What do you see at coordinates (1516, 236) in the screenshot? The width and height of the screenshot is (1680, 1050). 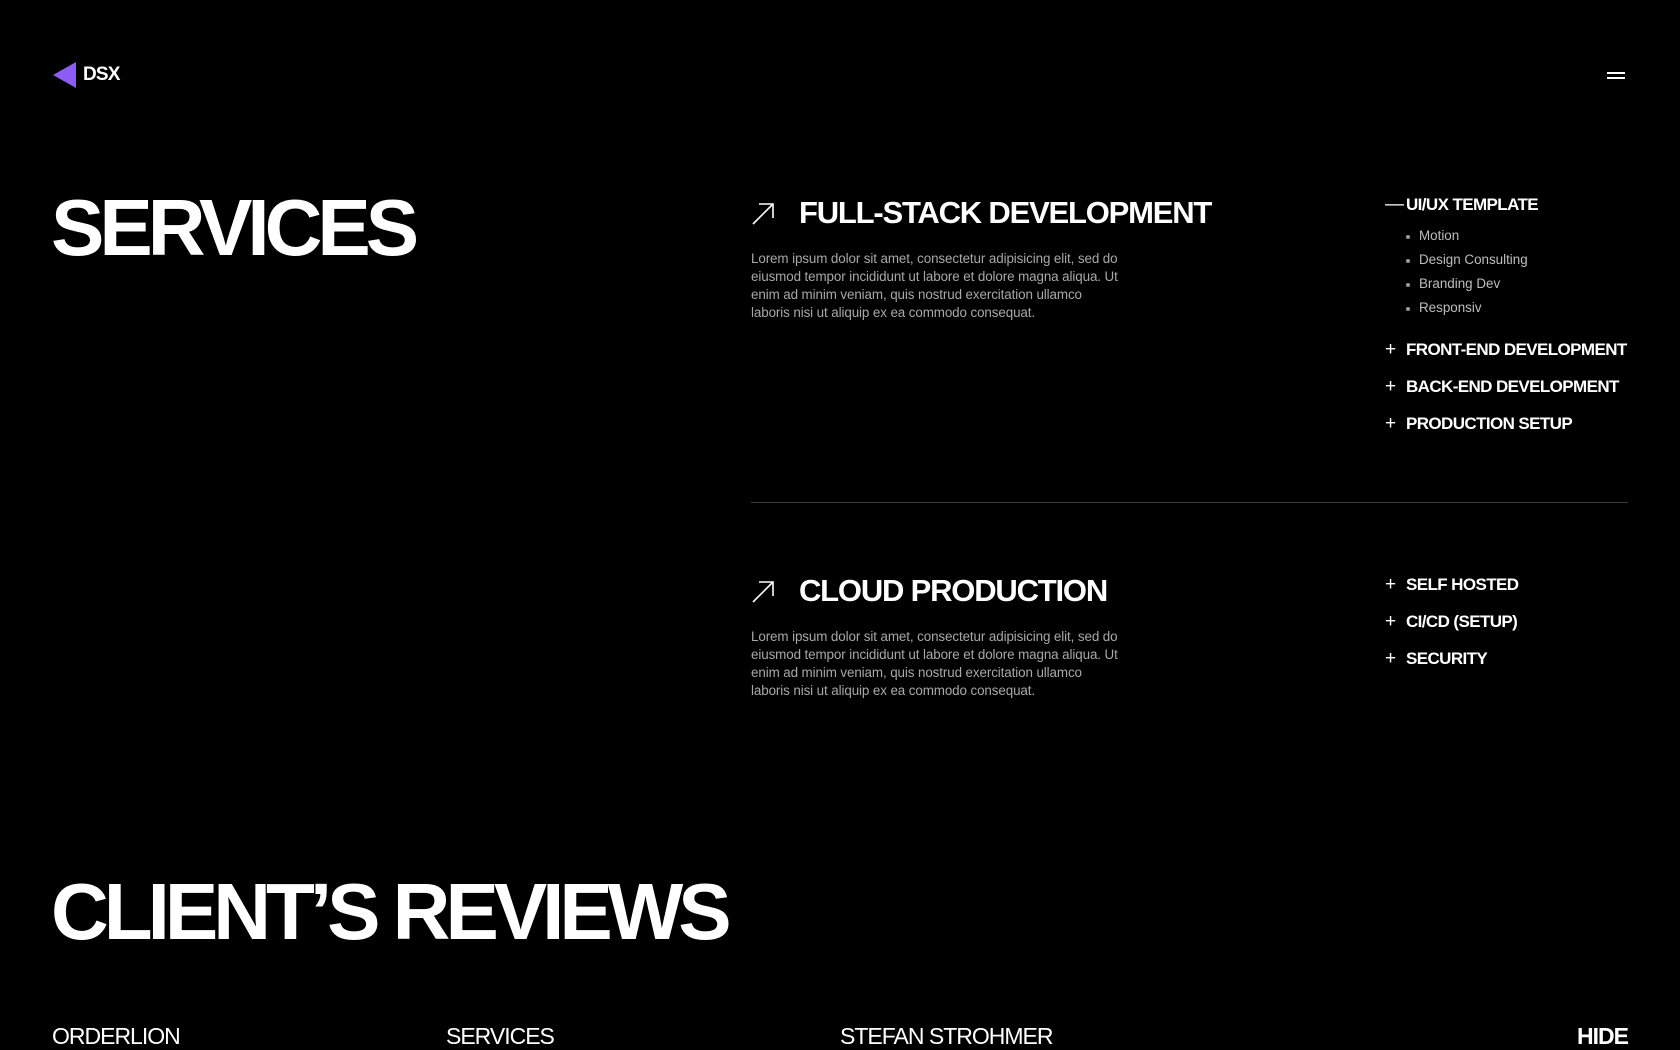 I see `sublist-item: Motion` at bounding box center [1516, 236].